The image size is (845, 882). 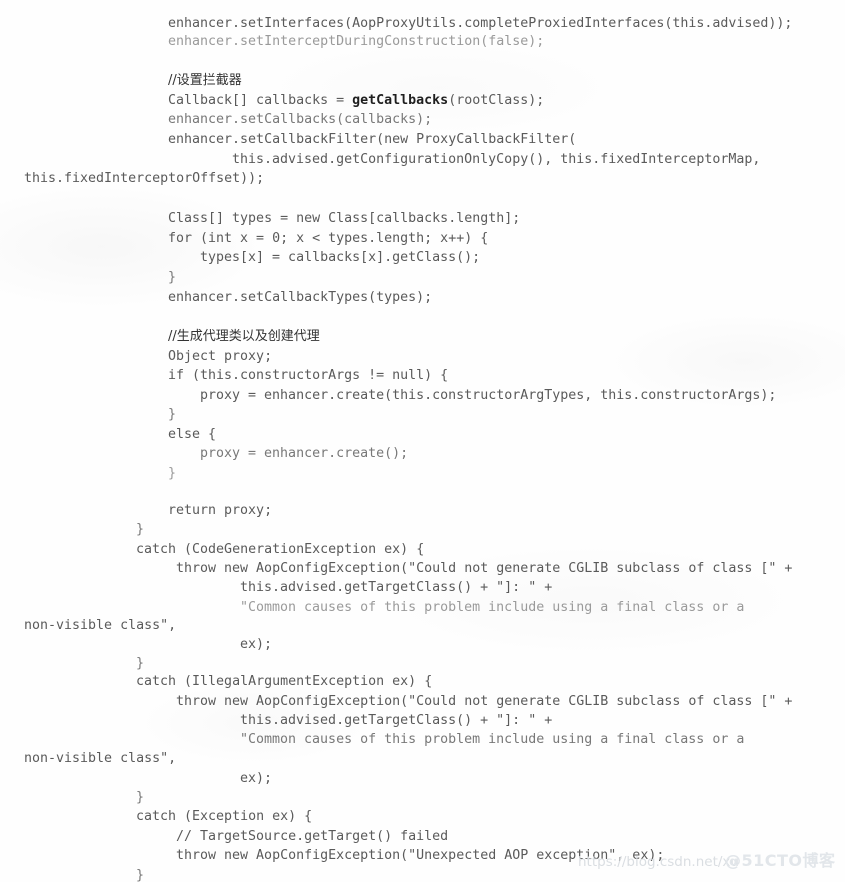 I want to click on code-text: enhancer.setCallbacks(callbacks);, so click(x=300, y=119).